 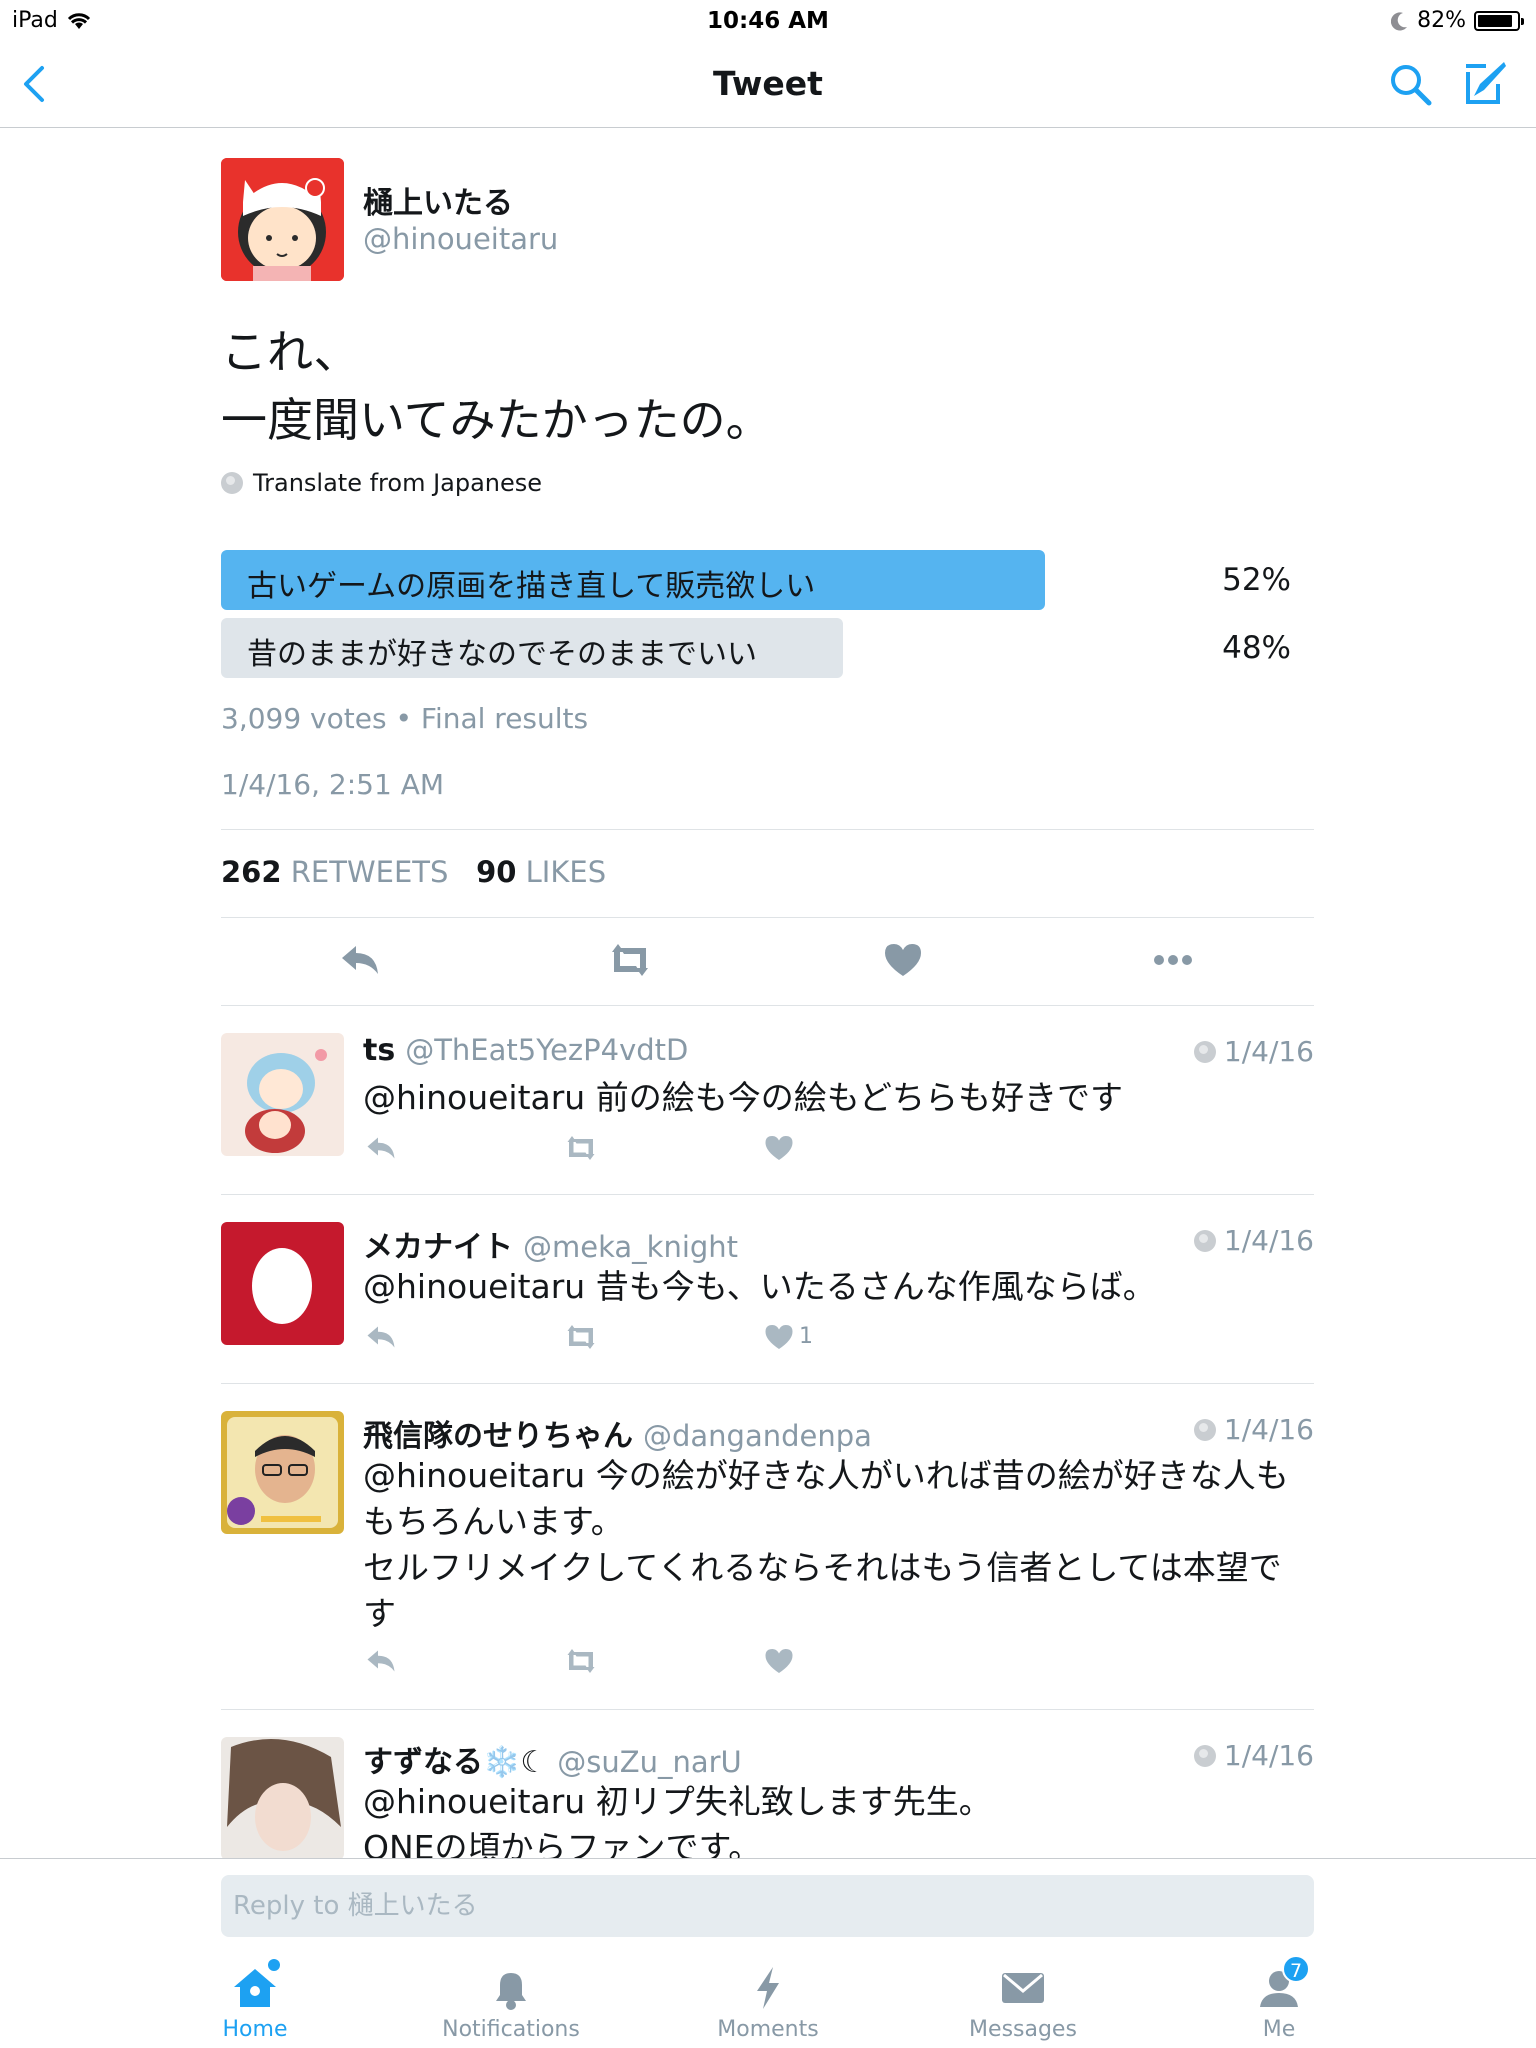 What do you see at coordinates (460, 239) in the screenshot?
I see `author-handle: @hinoueitaru` at bounding box center [460, 239].